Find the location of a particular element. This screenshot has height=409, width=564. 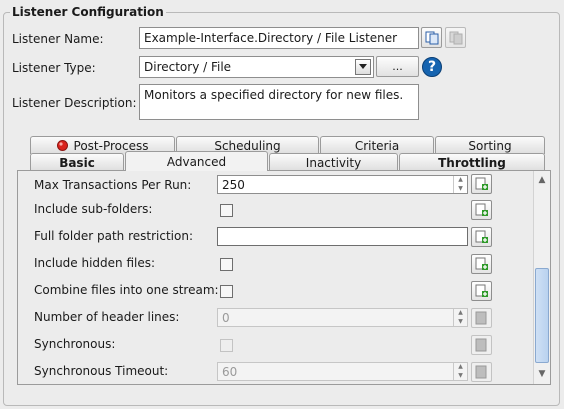

copy-button is located at coordinates (431, 37).